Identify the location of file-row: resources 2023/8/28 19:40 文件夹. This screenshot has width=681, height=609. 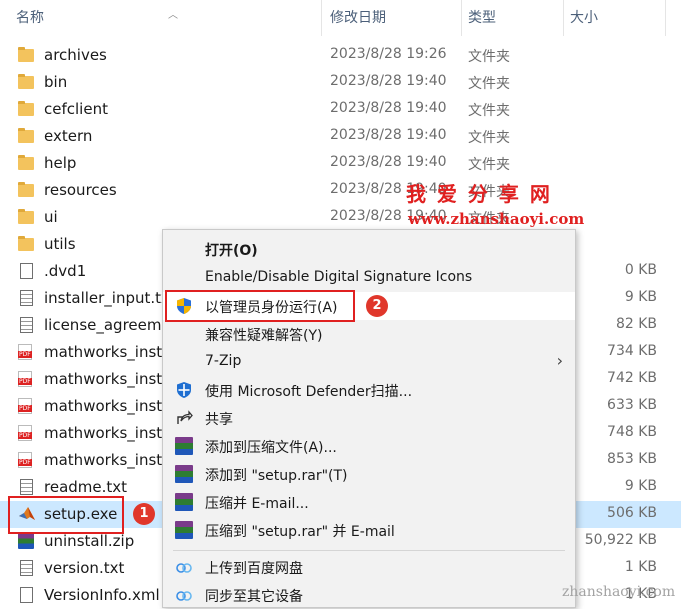
(340, 190).